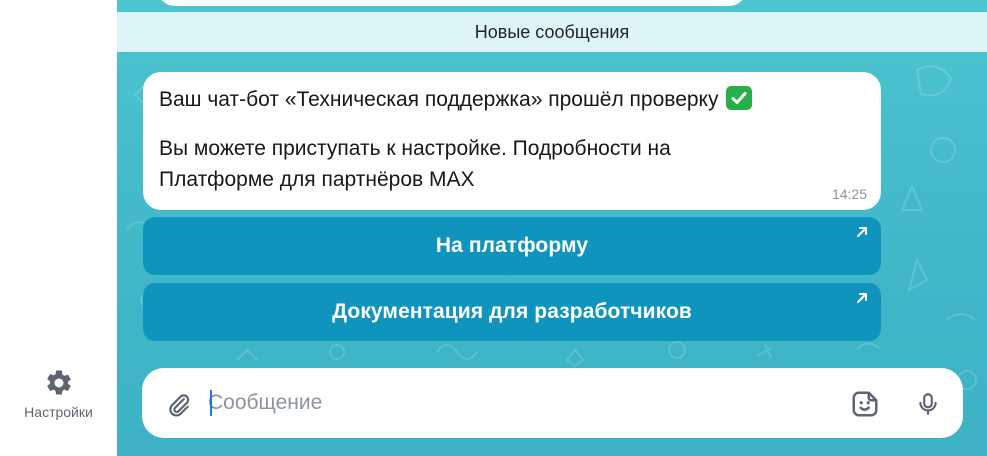  Describe the element at coordinates (452, 3) in the screenshot. I see `previous-message-bubble` at that location.